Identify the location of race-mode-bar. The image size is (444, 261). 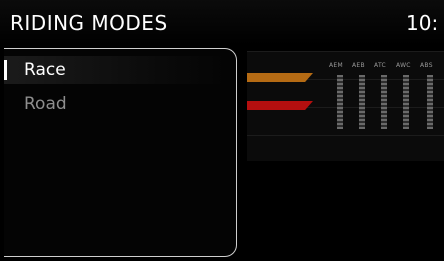
(280, 77).